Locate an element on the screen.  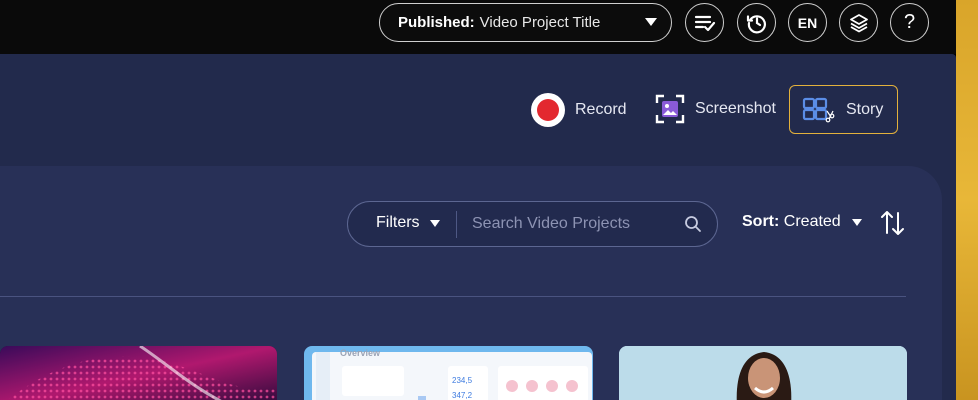
dashboard-widget: 234,5 347,2 is located at coordinates (468, 383).